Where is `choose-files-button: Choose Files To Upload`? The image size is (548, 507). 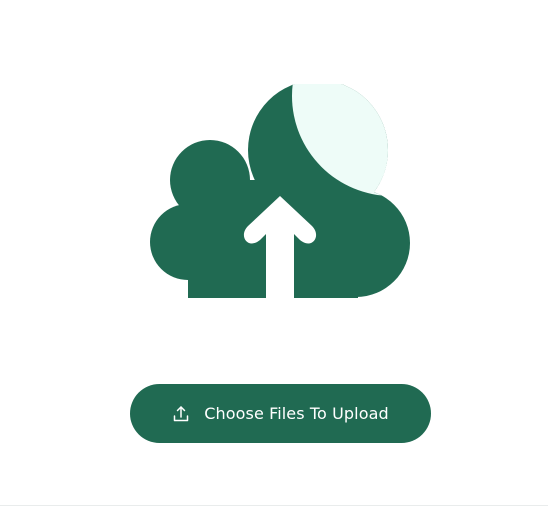 choose-files-button: Choose Files To Upload is located at coordinates (280, 413).